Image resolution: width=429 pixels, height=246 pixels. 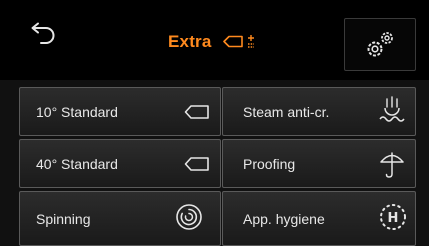 What do you see at coordinates (120, 111) in the screenshot?
I see `program-10-standard: 10° Standard` at bounding box center [120, 111].